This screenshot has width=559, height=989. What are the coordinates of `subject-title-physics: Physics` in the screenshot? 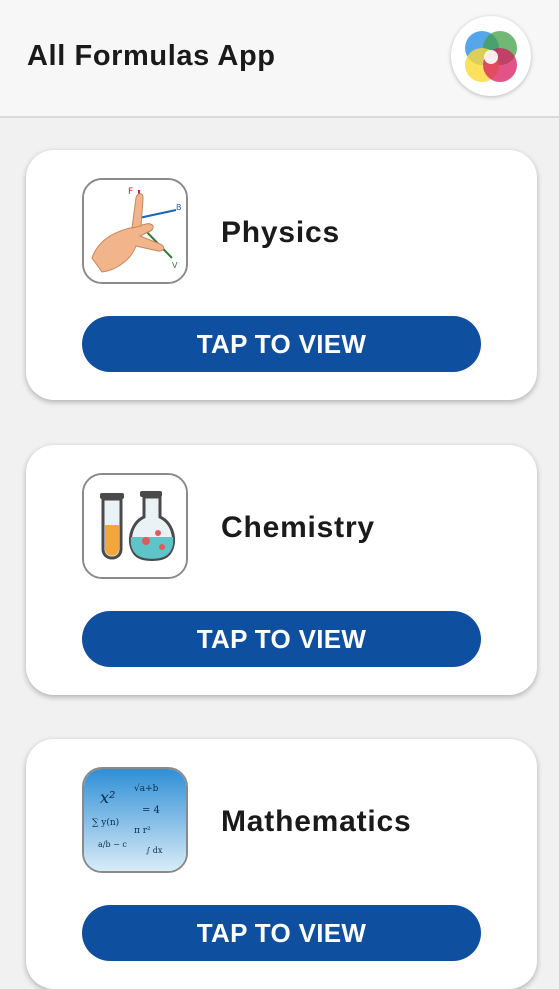 It's located at (281, 232).